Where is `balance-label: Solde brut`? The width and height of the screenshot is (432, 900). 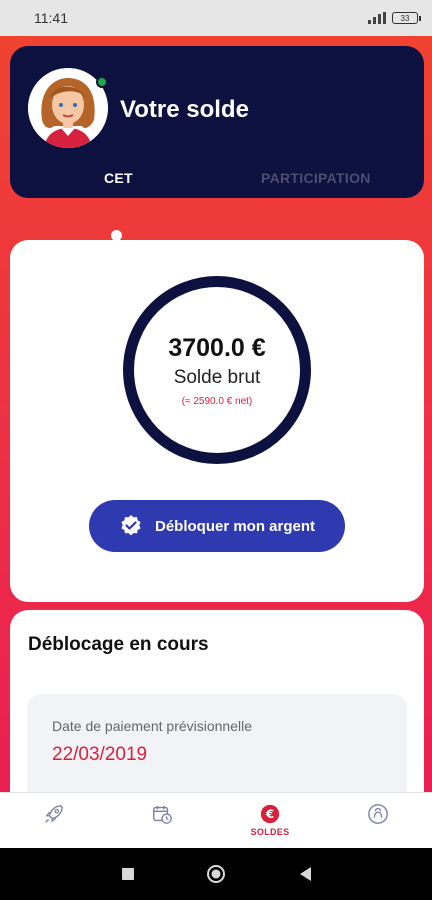 balance-label: Solde brut is located at coordinates (217, 377).